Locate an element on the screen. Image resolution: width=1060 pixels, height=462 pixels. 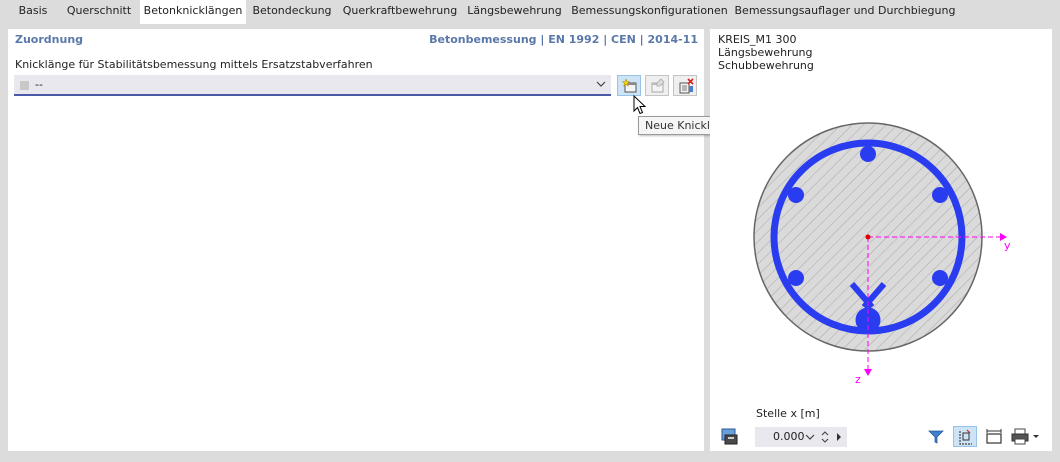
new-buckling-length-button is located at coordinates (629, 85).